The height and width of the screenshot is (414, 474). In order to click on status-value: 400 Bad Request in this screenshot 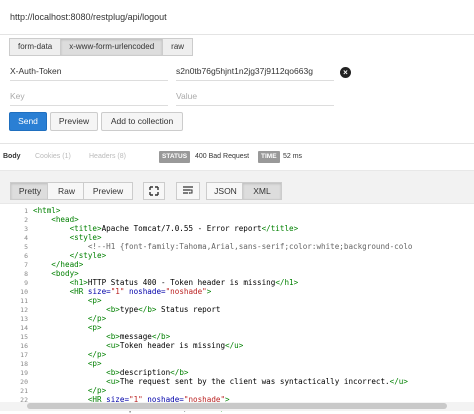, I will do `click(222, 156)`.